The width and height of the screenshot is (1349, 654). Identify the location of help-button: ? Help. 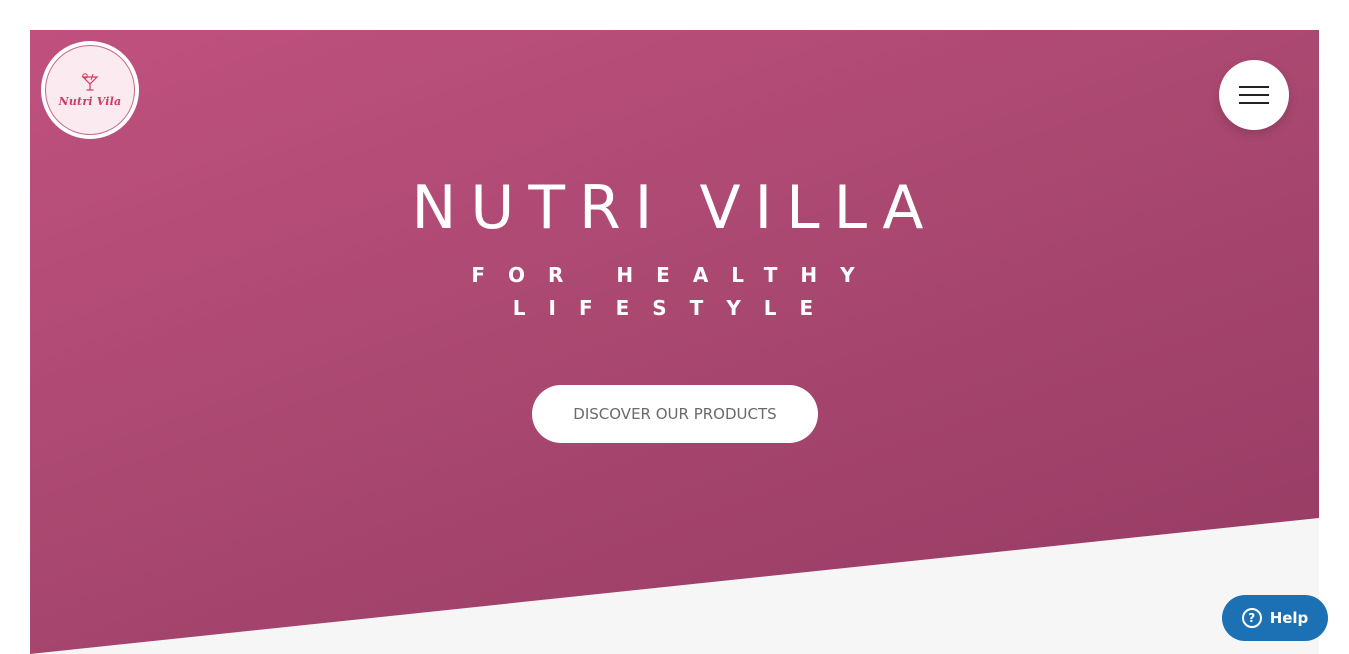
(1275, 618).